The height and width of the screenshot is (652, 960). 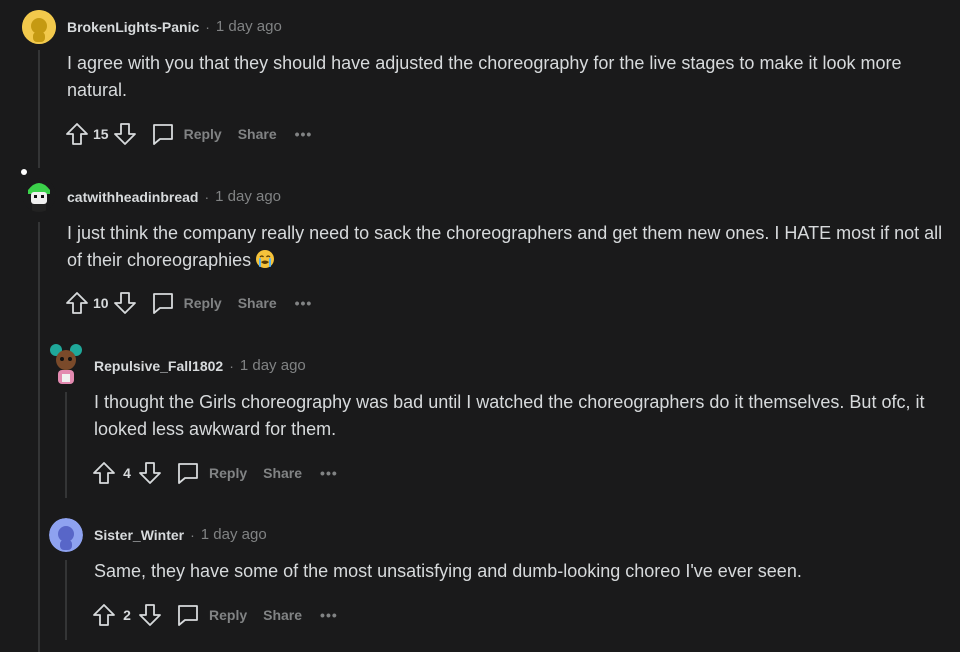 What do you see at coordinates (133, 27) in the screenshot?
I see `comment-author: BrokenLights-Panic` at bounding box center [133, 27].